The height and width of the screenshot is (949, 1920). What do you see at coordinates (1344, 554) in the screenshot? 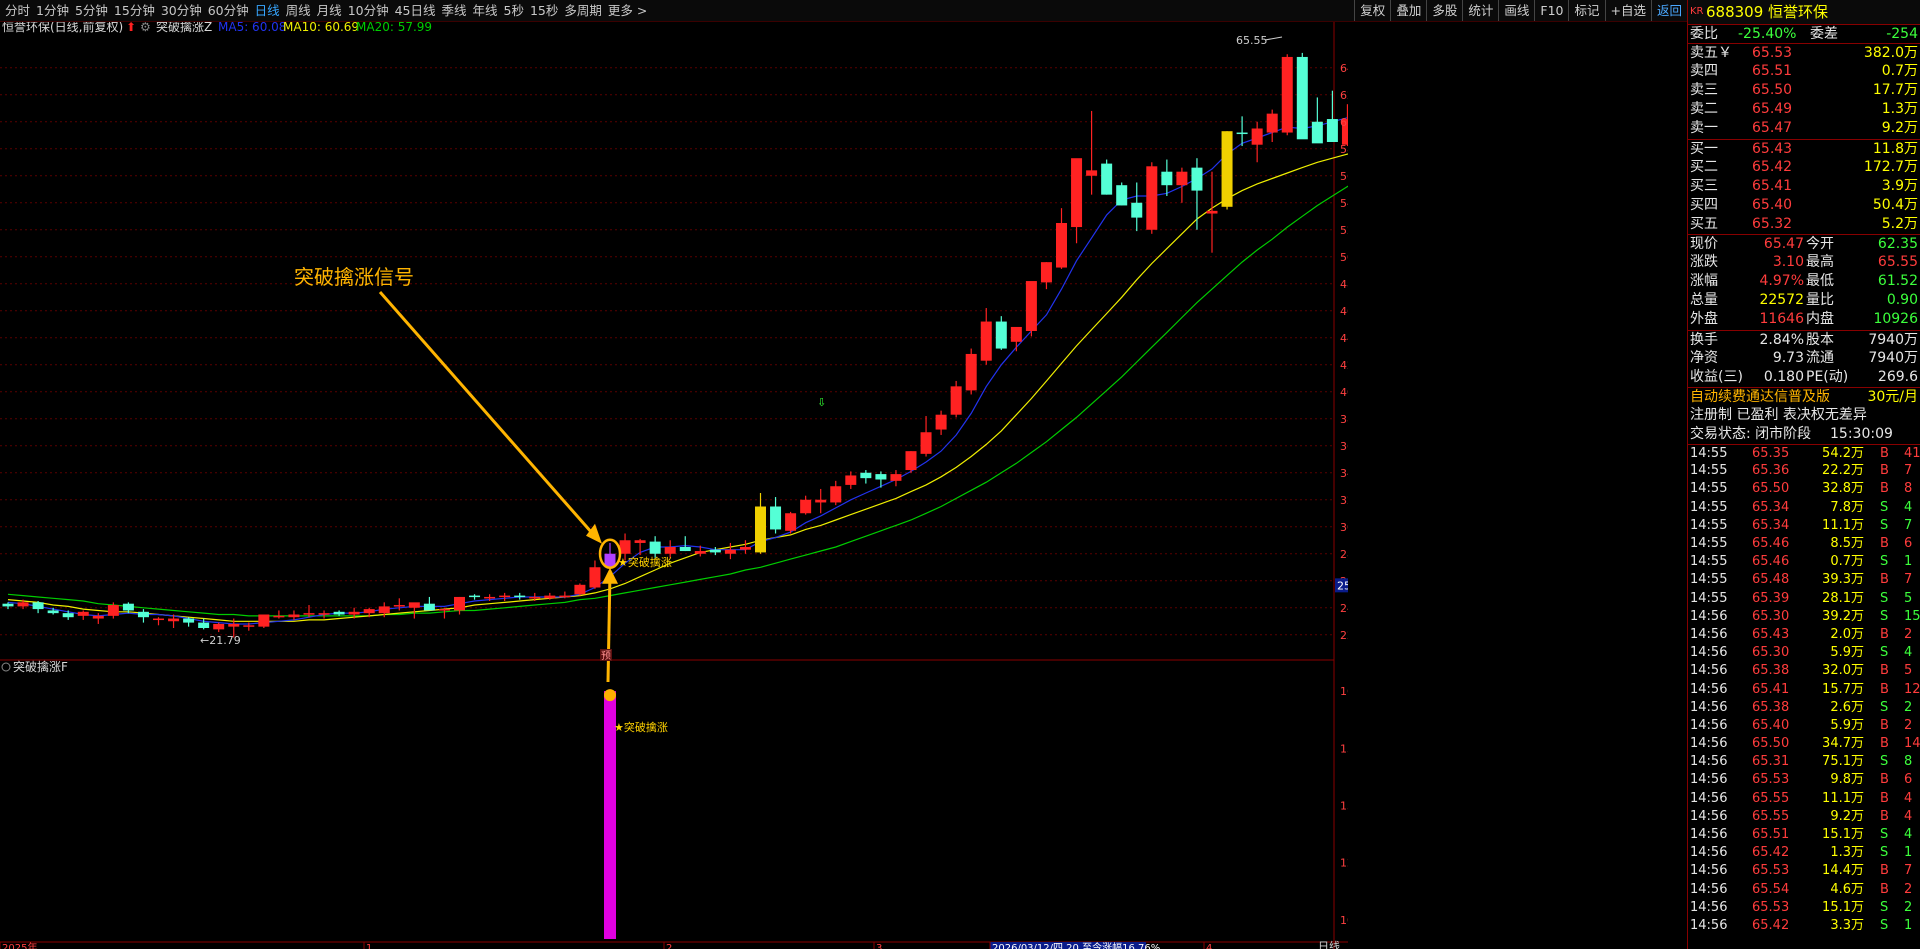
I see `price-tick-label: 28.00` at bounding box center [1344, 554].